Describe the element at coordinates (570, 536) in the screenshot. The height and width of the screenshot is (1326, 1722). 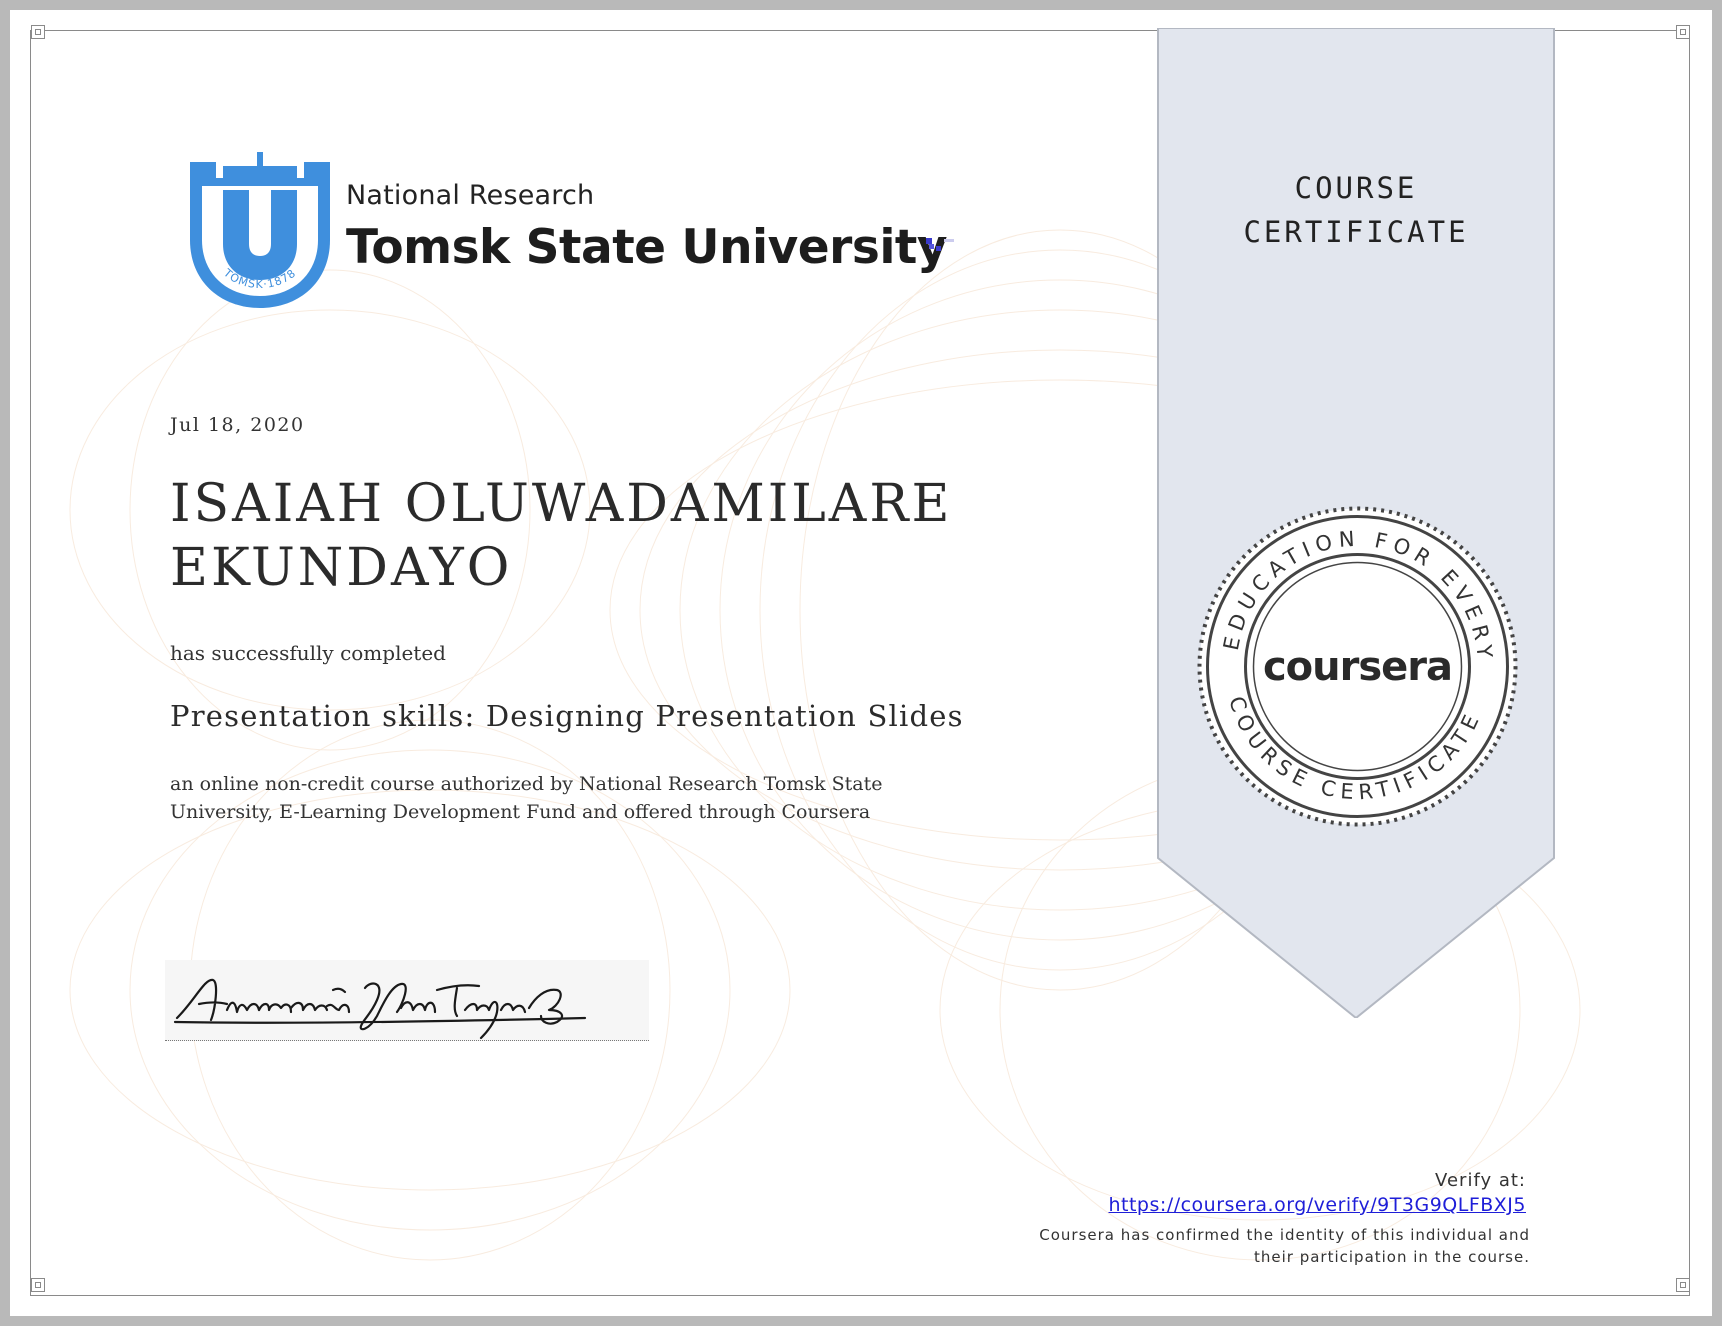
I see `recipient-name: ISAIAH OLUWADAMILARE EKUNDAYO` at that location.